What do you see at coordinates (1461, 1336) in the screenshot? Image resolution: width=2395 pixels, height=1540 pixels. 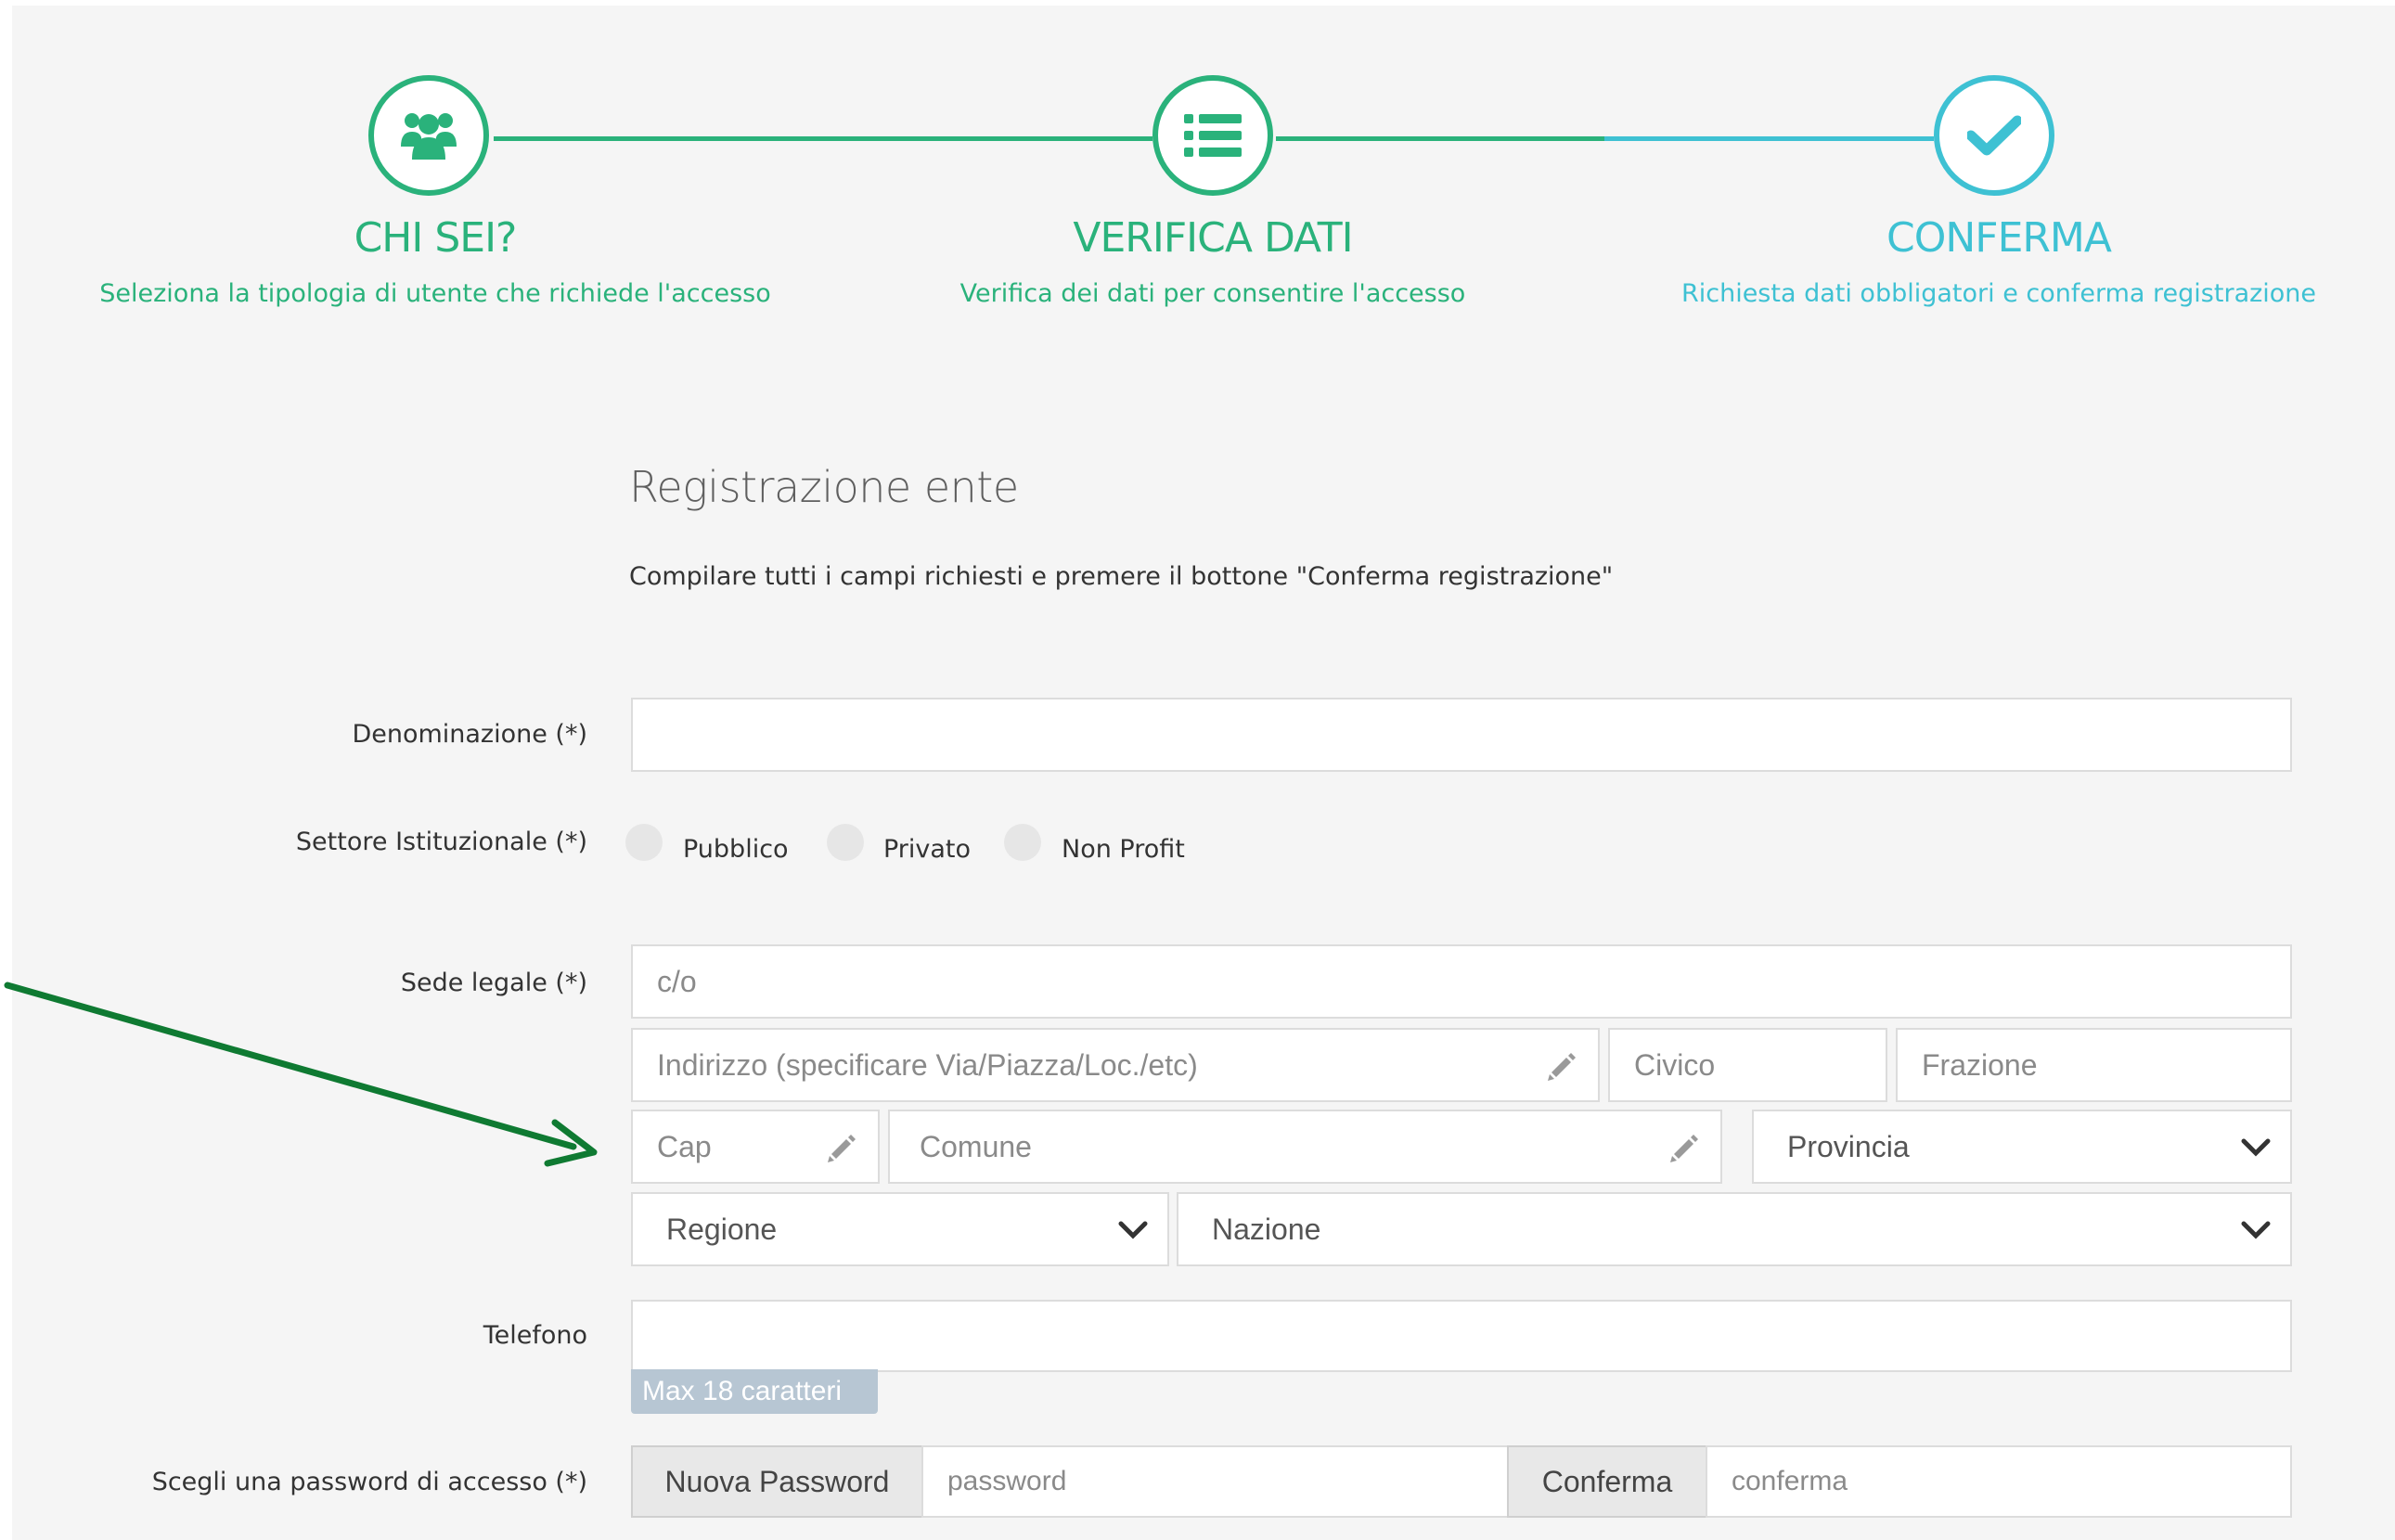 I see `telefono-input` at bounding box center [1461, 1336].